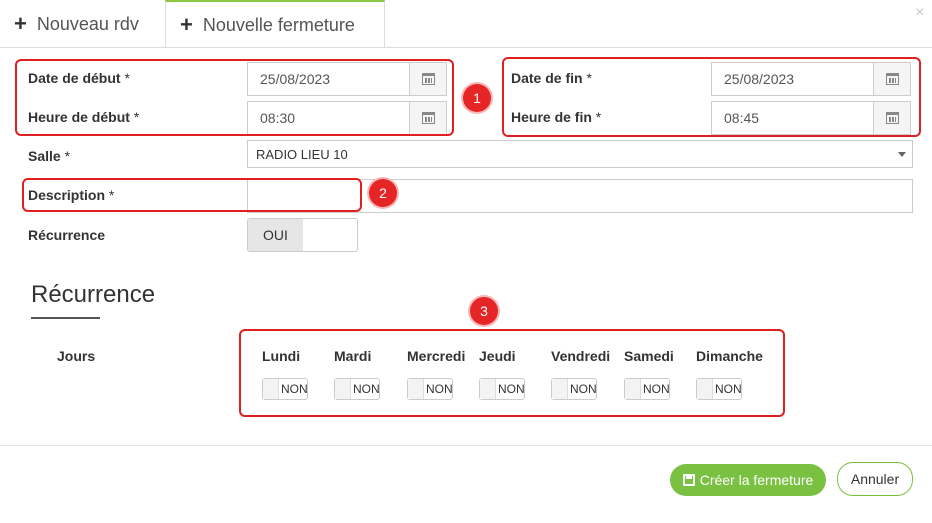 This screenshot has height=523, width=932. I want to click on annotation-badge-2: 2, so click(383, 193).